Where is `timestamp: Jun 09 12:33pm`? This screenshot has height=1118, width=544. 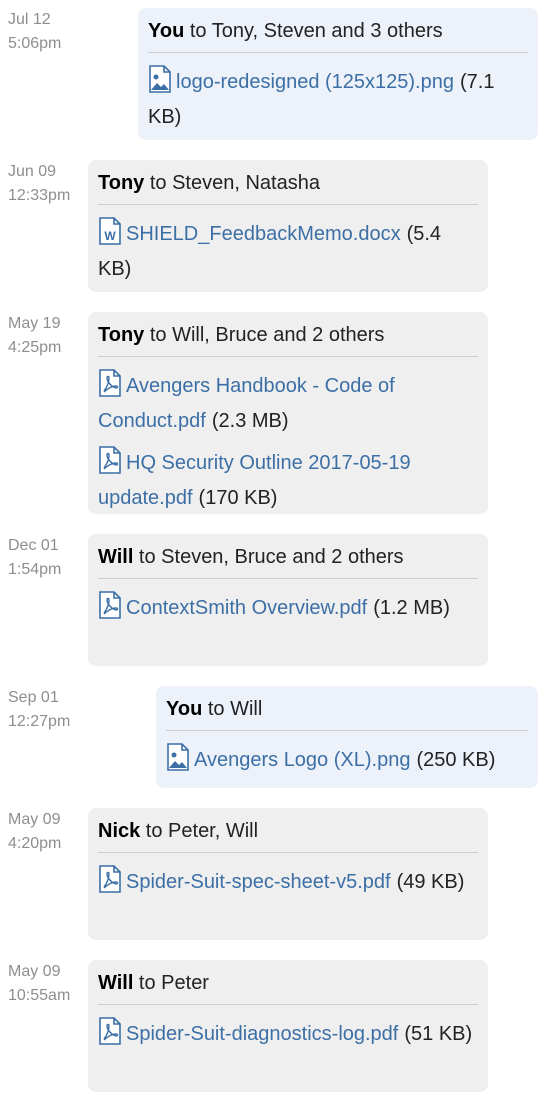
timestamp: Jun 09 12:33pm is located at coordinates (39, 184).